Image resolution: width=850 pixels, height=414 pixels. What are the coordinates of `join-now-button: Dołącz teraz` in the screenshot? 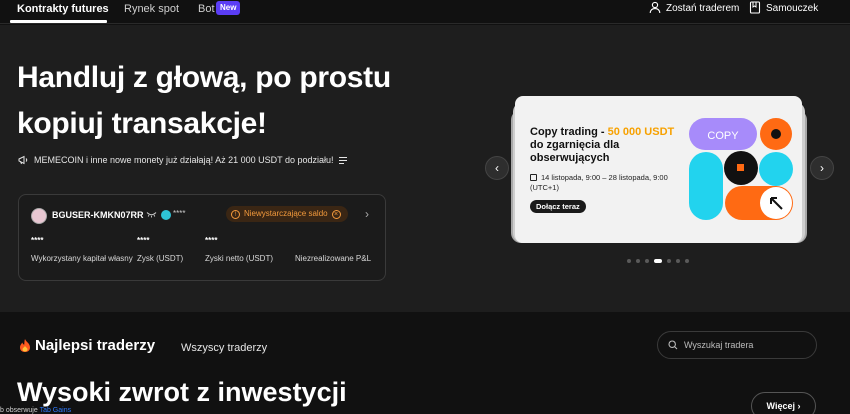 It's located at (558, 206).